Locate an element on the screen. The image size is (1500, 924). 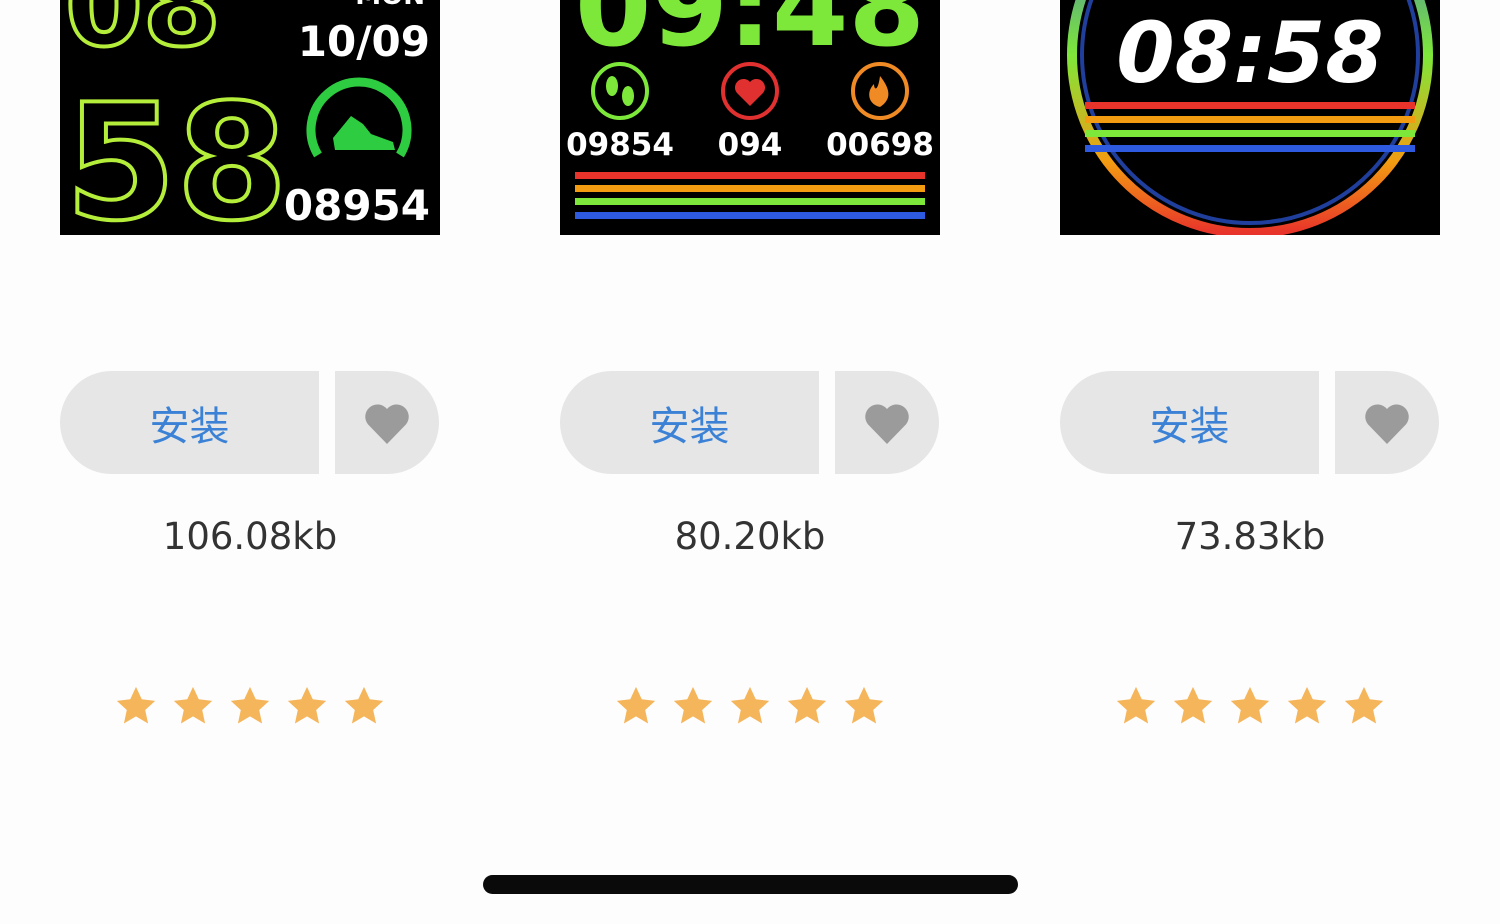
file-size: 80.20kb is located at coordinates (750, 536).